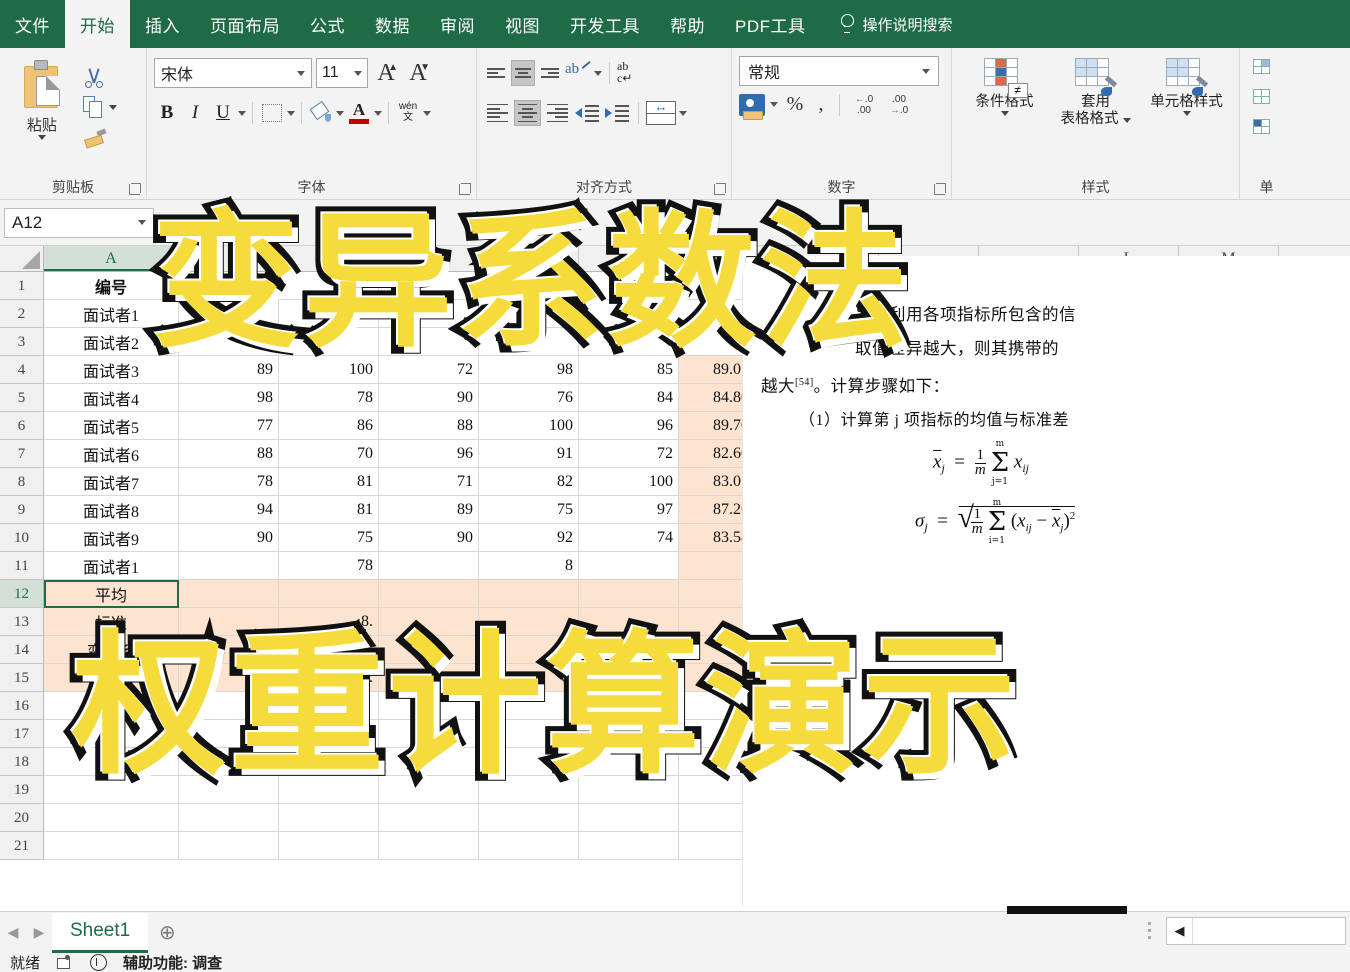 The height and width of the screenshot is (972, 1350). What do you see at coordinates (111, 258) in the screenshot?
I see `column-header-A: A` at bounding box center [111, 258].